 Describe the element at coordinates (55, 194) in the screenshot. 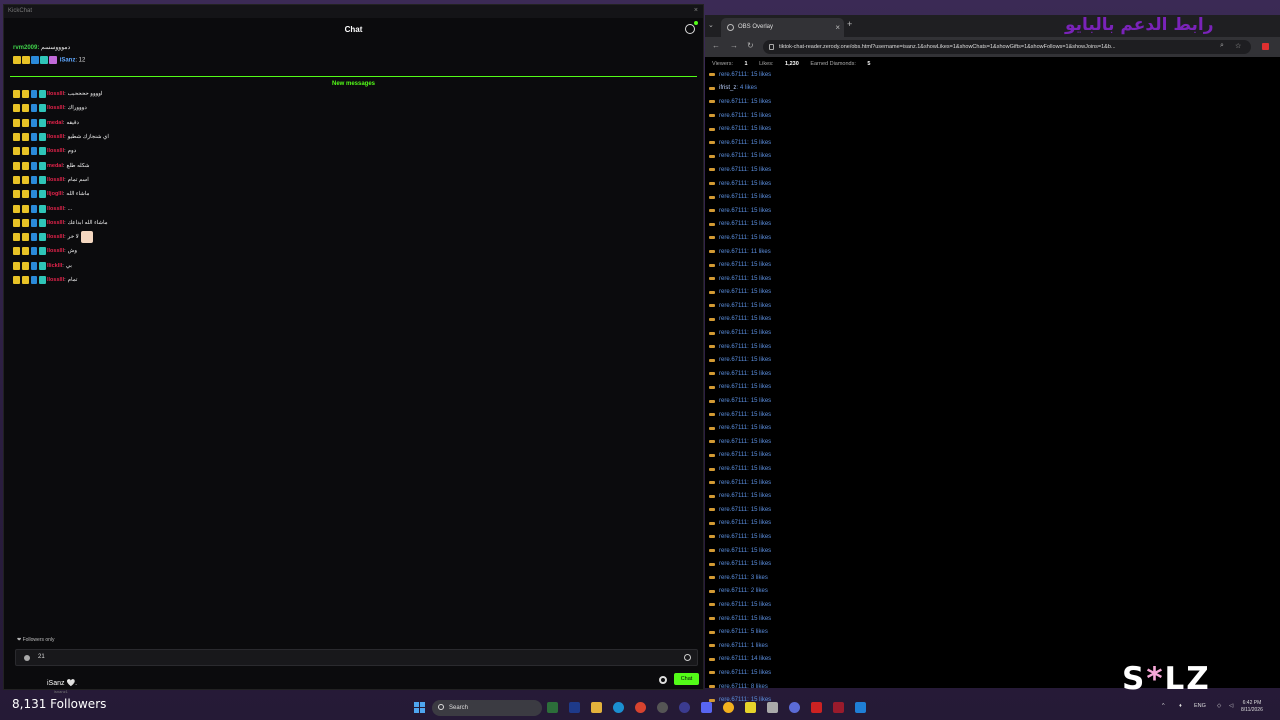

I see `message-username: lljoglll` at that location.